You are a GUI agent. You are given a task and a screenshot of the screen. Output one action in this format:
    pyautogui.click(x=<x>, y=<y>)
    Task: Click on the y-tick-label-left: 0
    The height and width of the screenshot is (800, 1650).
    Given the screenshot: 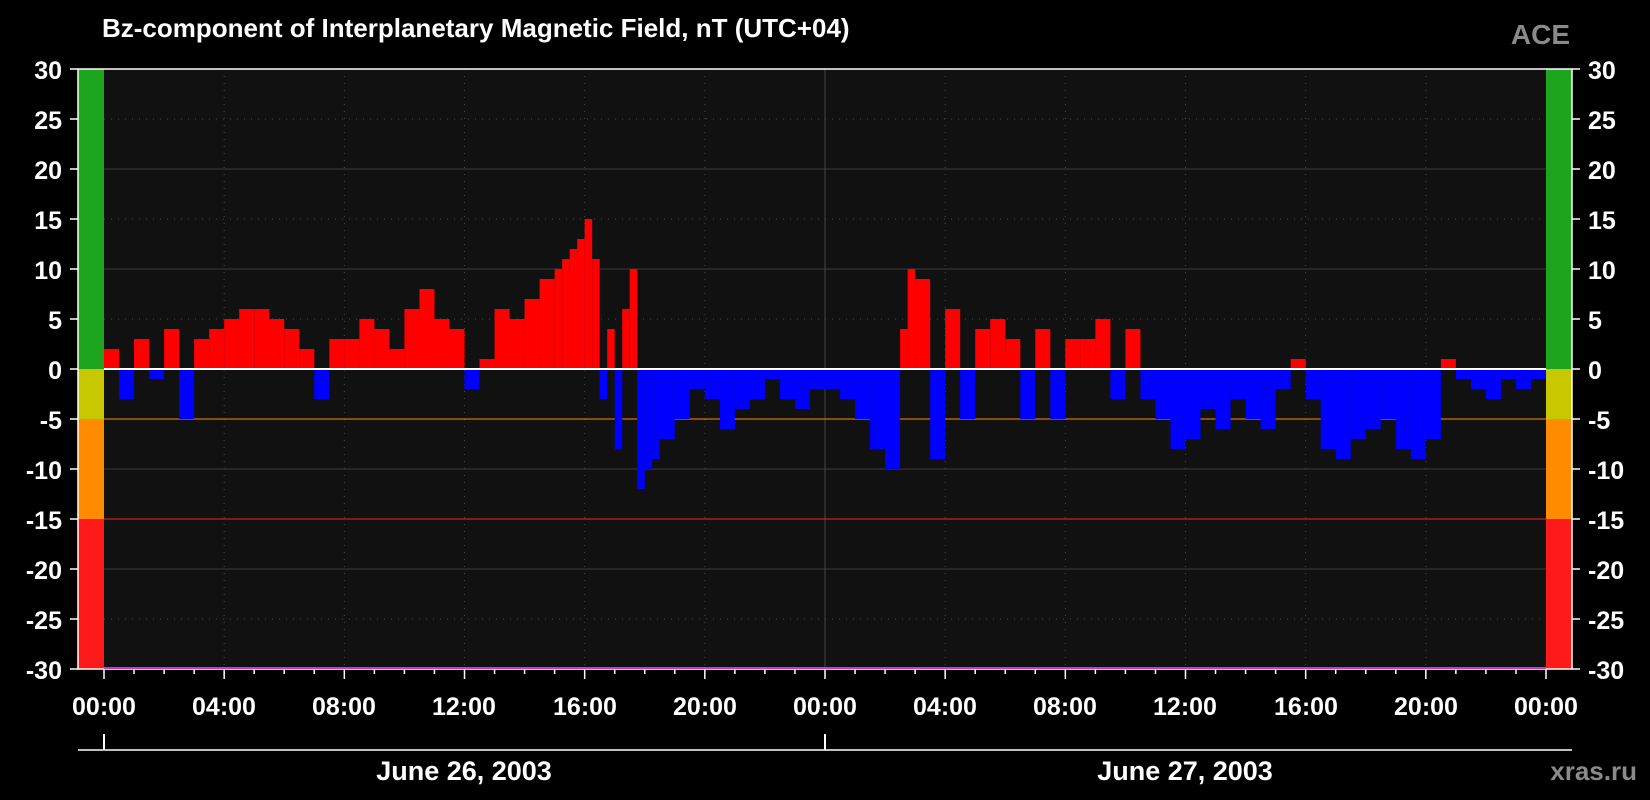 What is the action you would take?
    pyautogui.click(x=55, y=371)
    